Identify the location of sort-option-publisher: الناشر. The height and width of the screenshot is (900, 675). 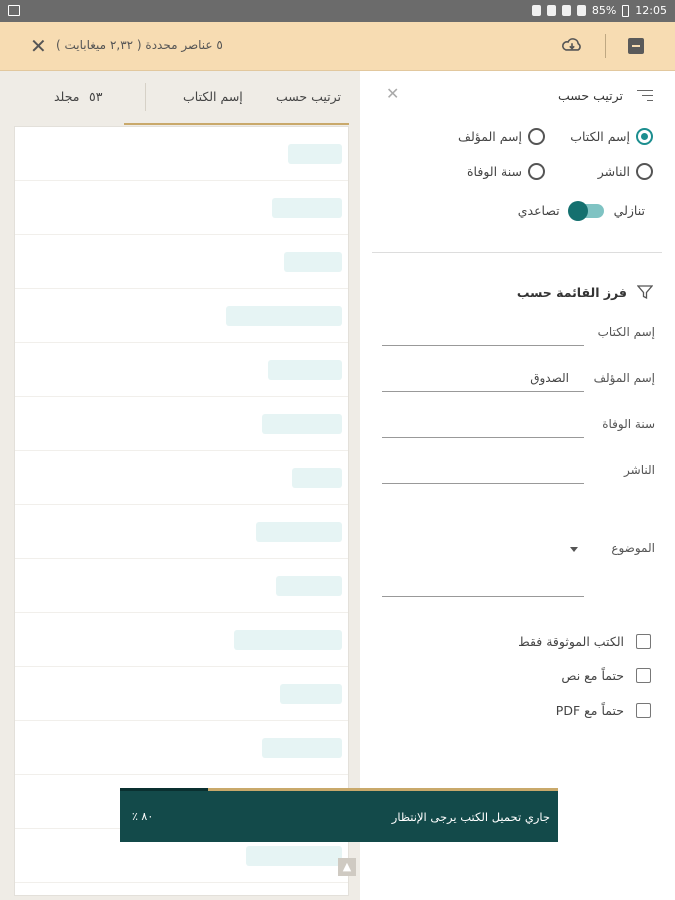
(625, 171).